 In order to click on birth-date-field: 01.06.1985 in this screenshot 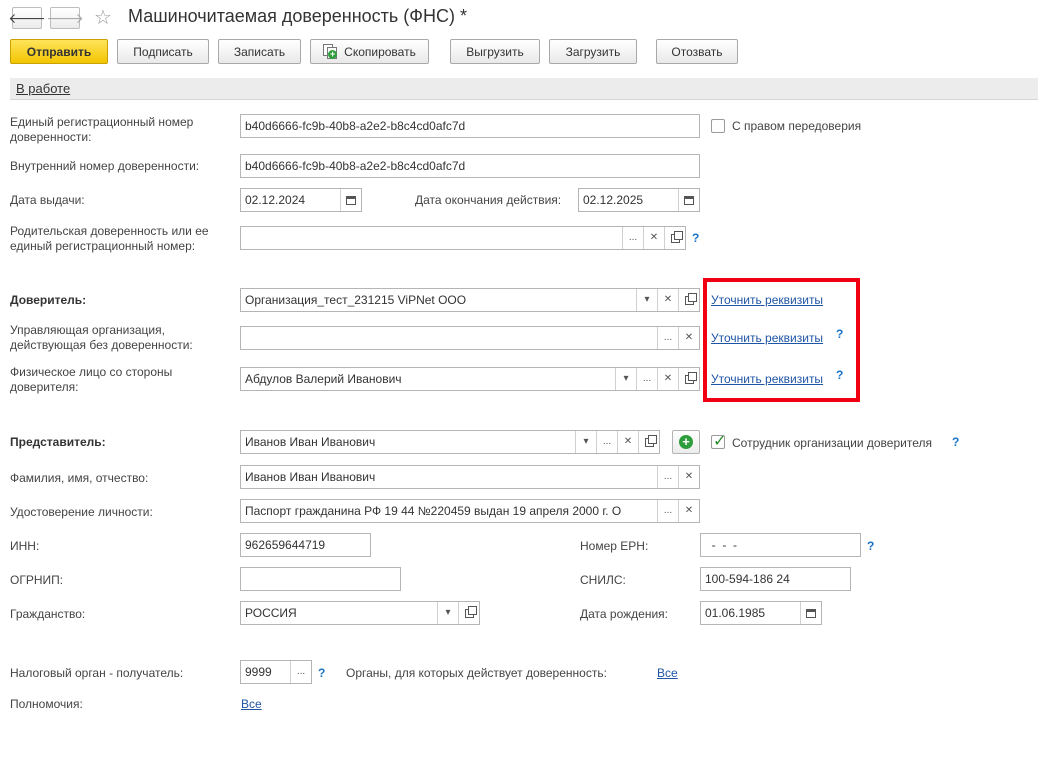, I will do `click(761, 613)`.